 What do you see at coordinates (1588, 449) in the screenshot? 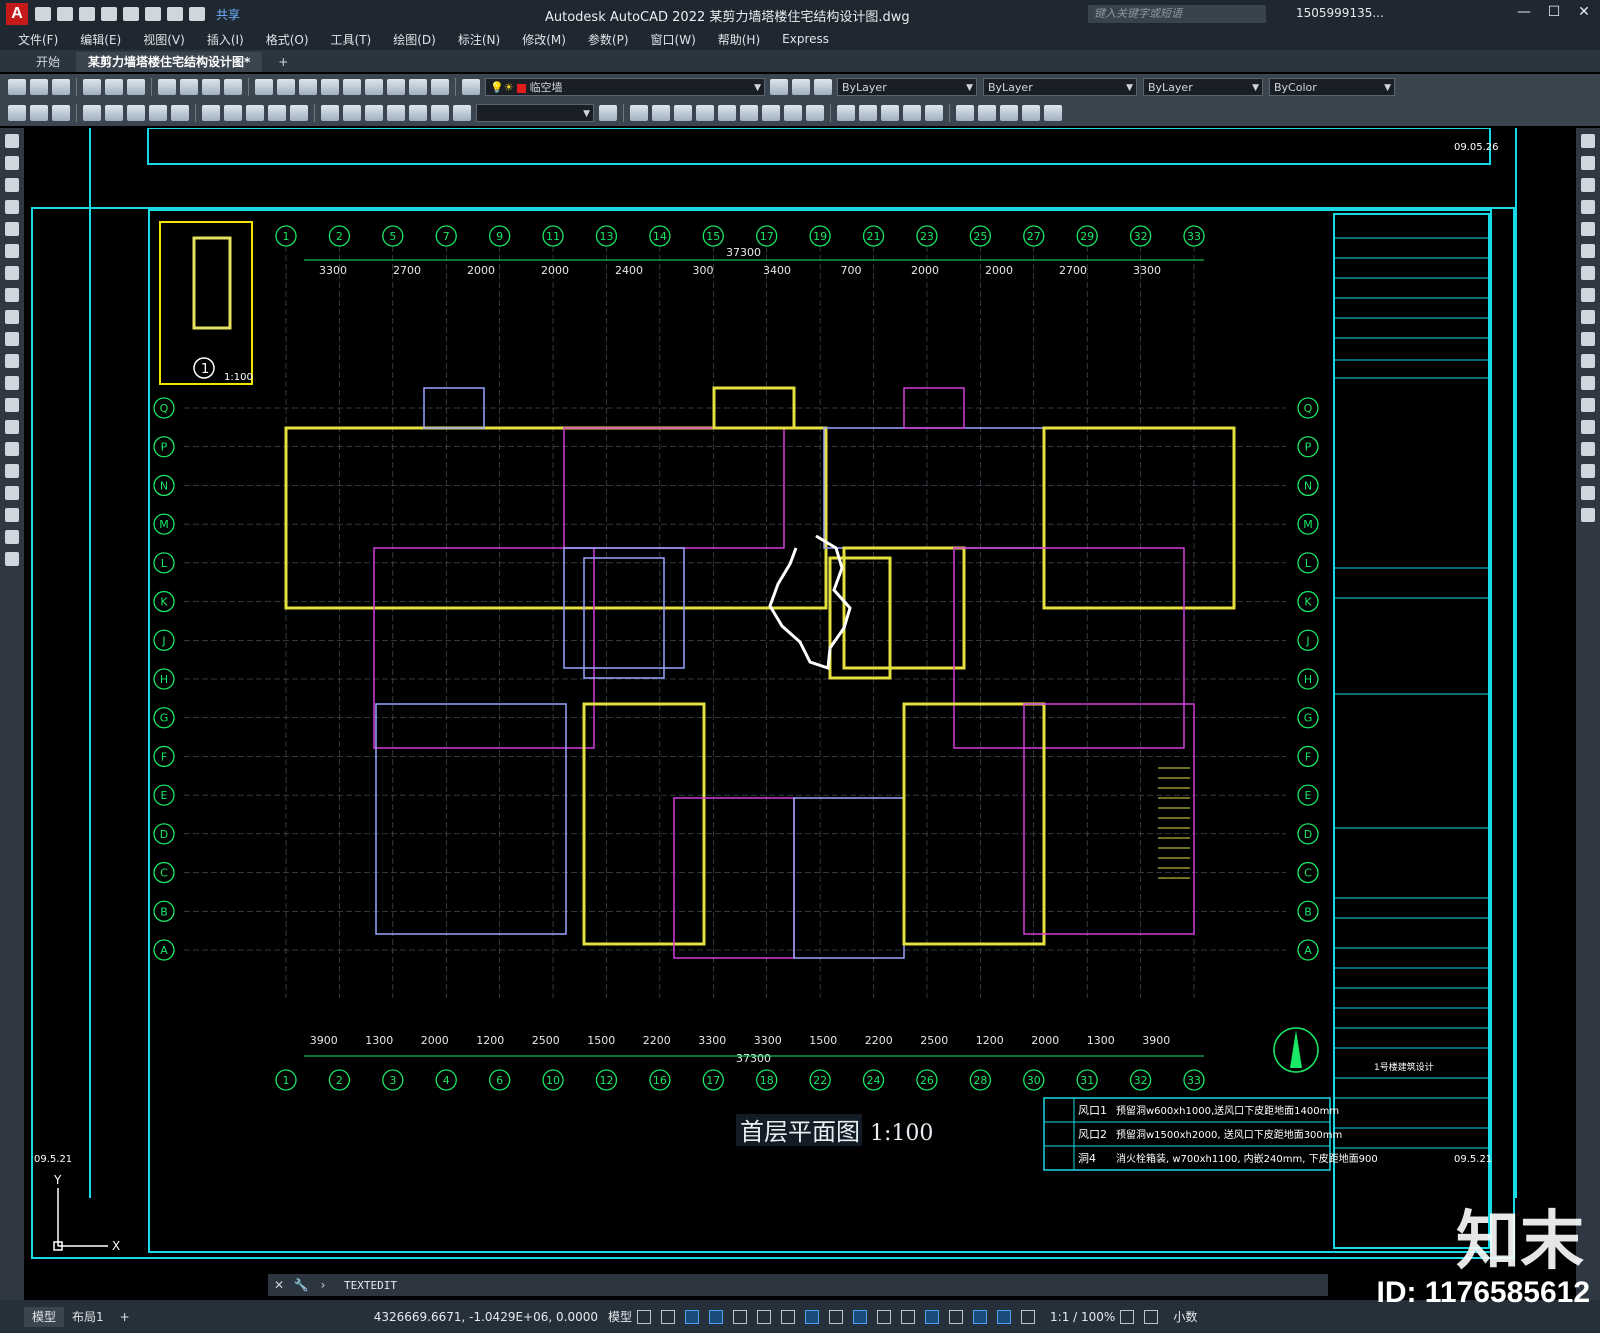
I see `chamfer-icon` at bounding box center [1588, 449].